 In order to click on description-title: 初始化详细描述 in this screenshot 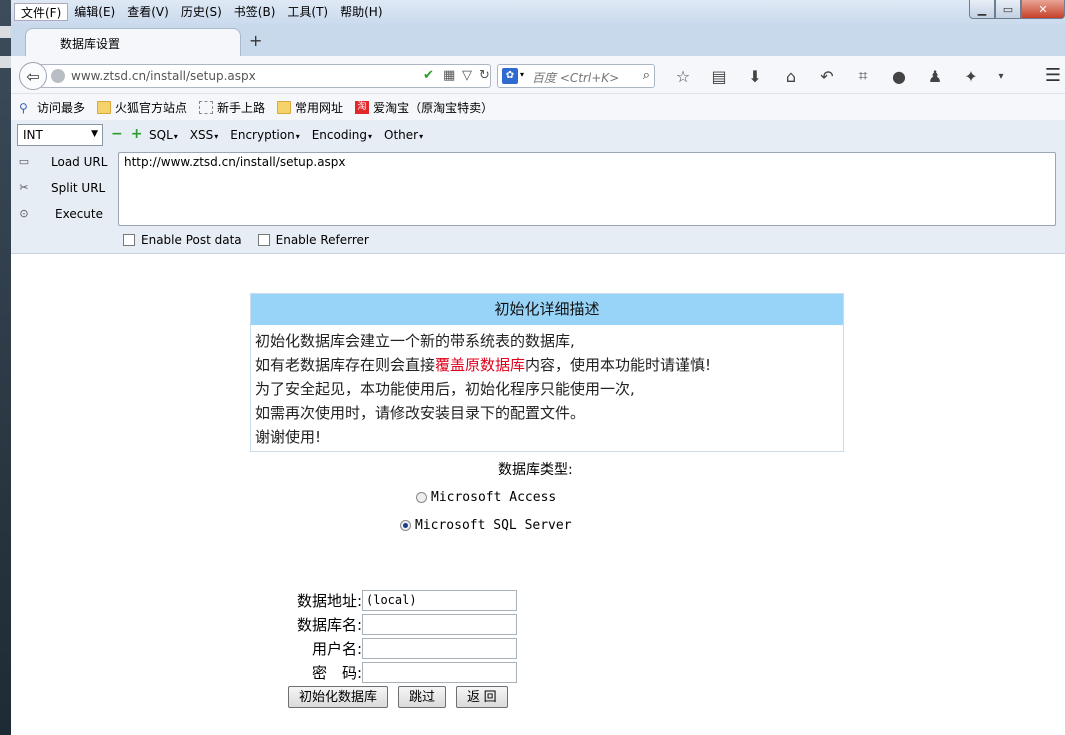, I will do `click(547, 309)`.